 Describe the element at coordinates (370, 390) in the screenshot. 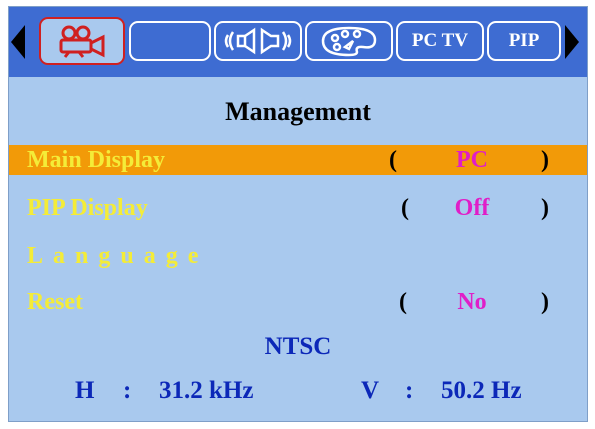

I see `v-freq-label: V` at that location.